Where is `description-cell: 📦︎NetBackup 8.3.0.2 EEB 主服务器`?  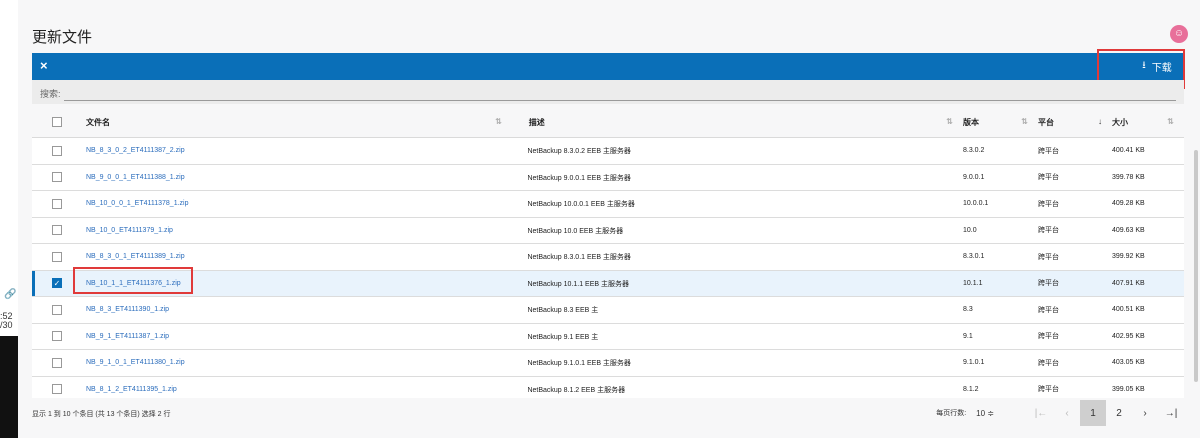
description-cell: 📦︎NetBackup 8.3.0.2 EEB 主服务器 is located at coordinates (737, 151).